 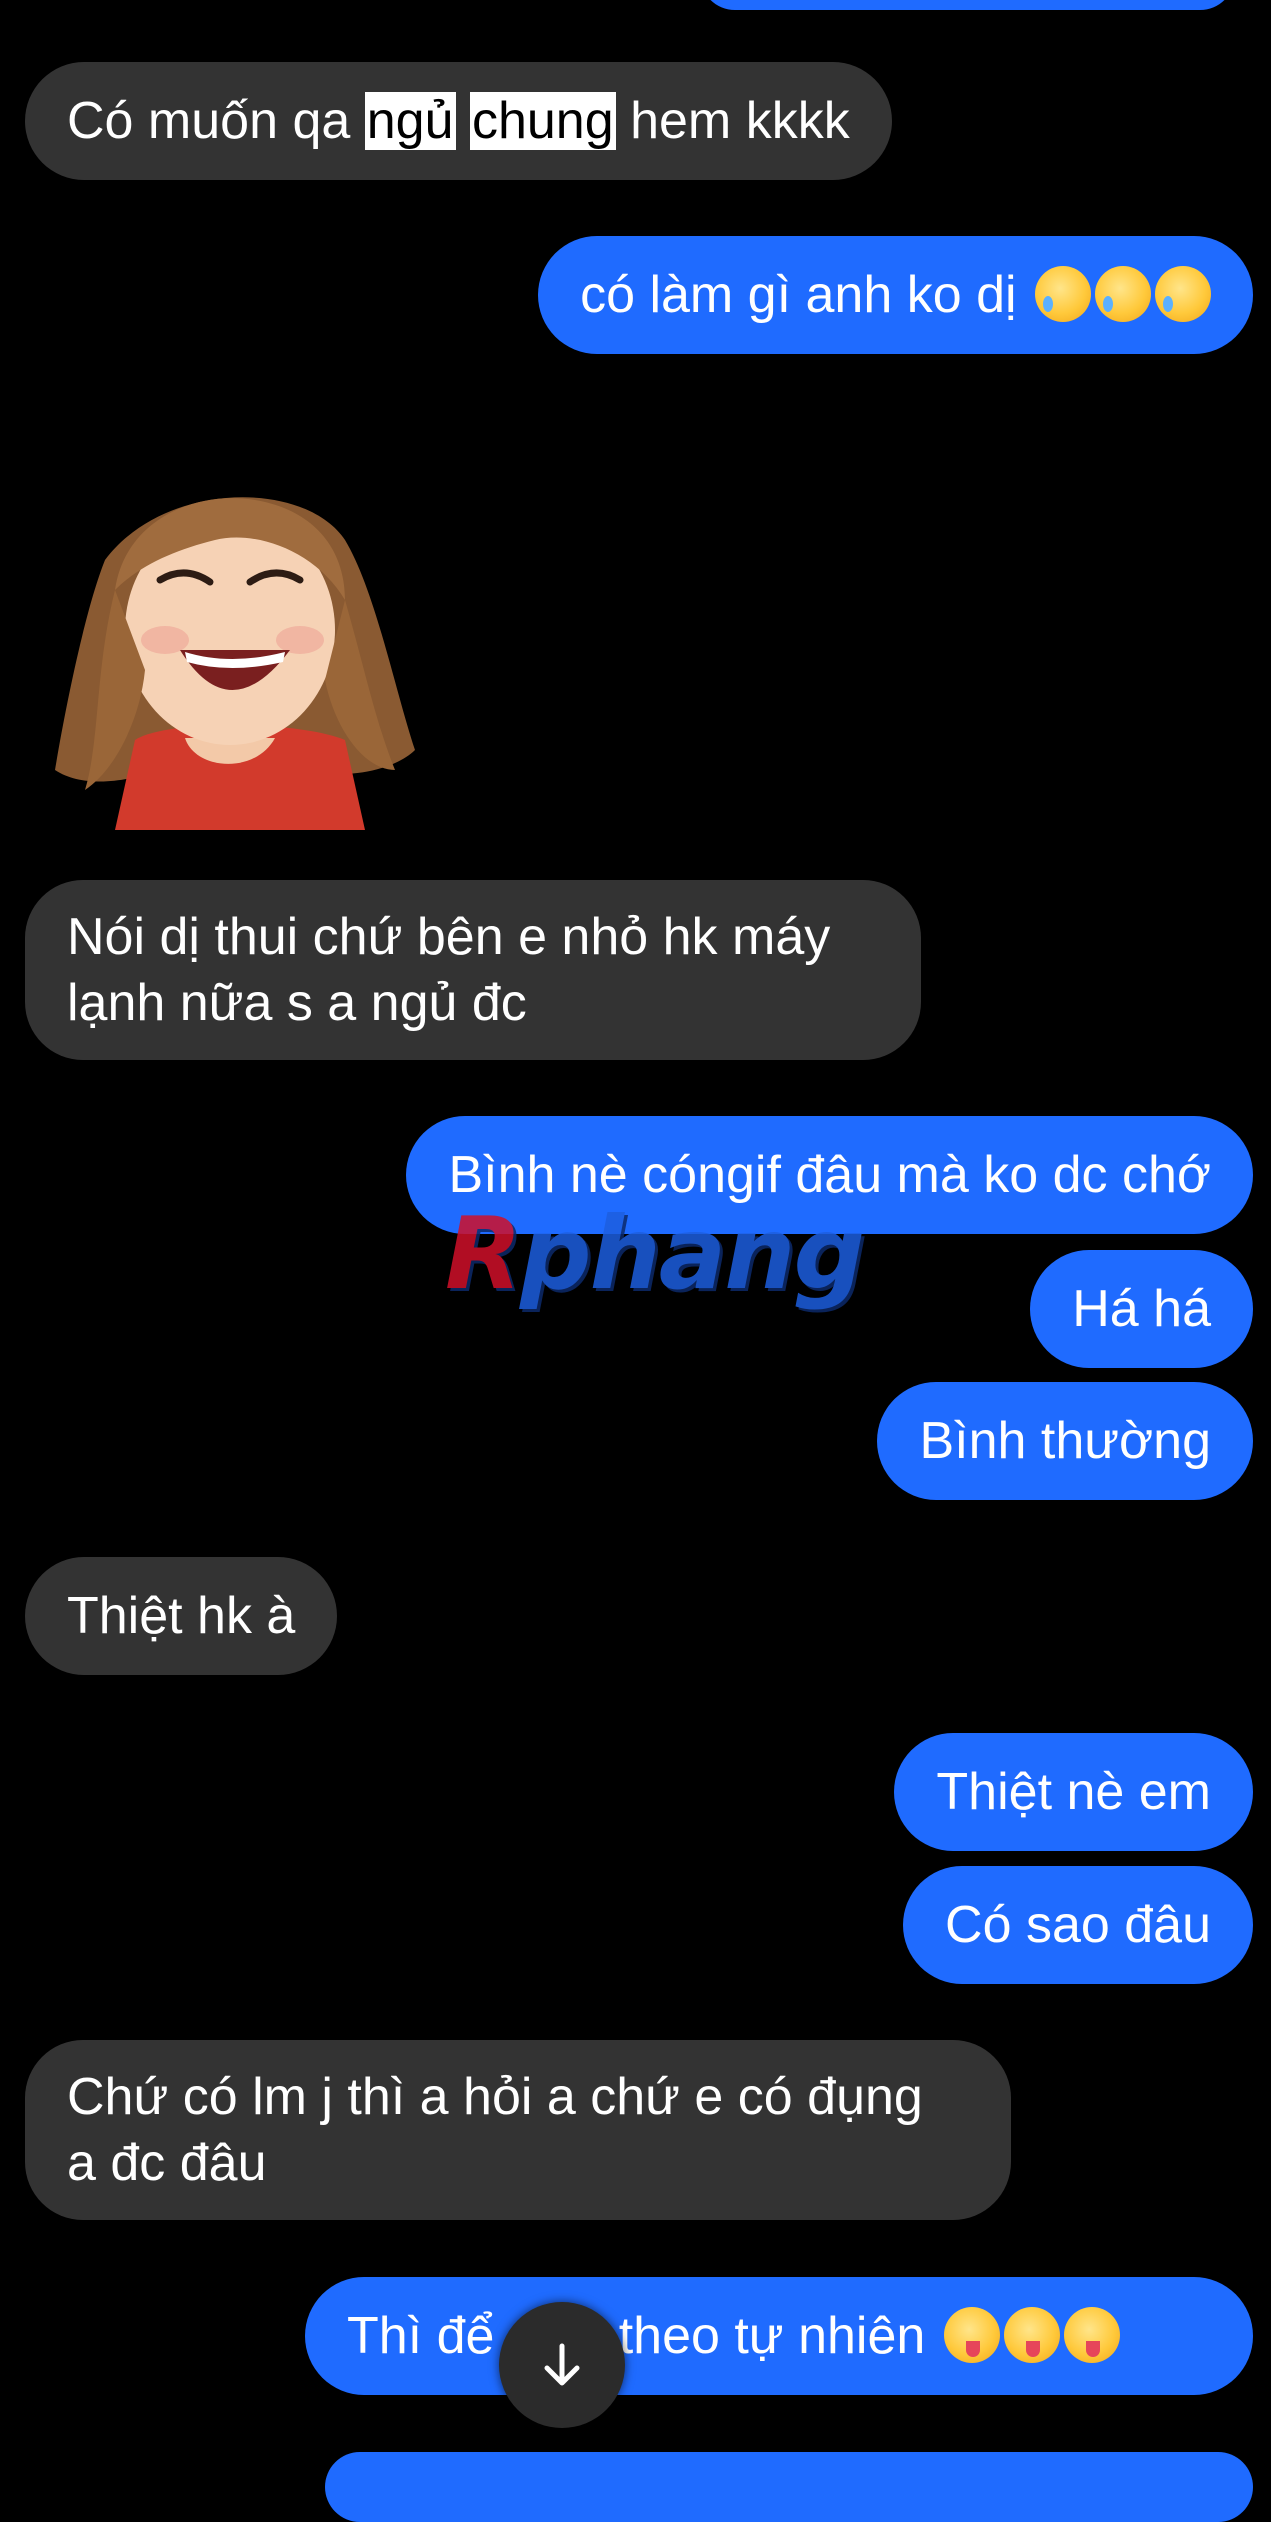 I want to click on message-text-space, so click(x=463, y=121).